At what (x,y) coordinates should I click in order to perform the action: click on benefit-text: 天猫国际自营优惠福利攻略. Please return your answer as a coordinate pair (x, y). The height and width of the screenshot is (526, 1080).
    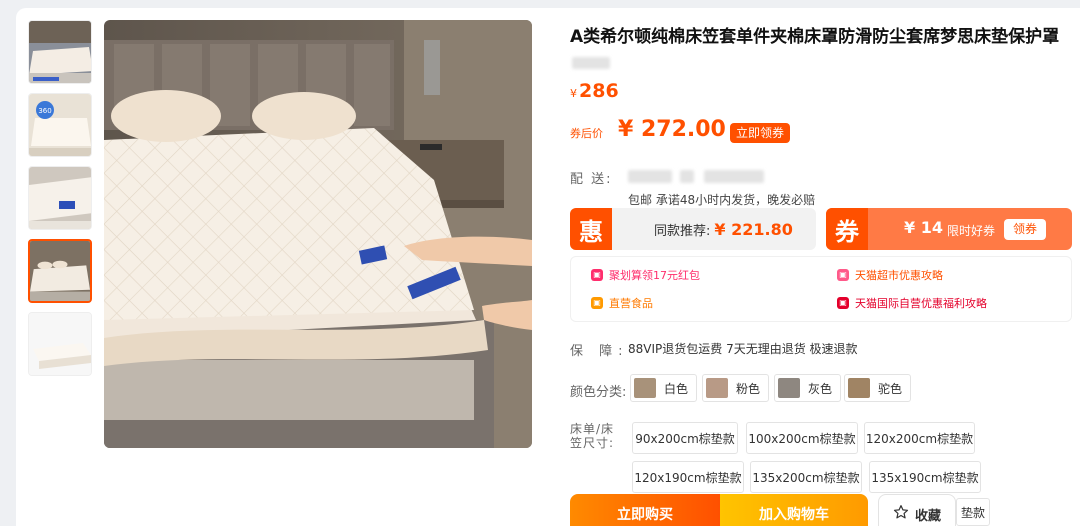
    Looking at the image, I should click on (921, 303).